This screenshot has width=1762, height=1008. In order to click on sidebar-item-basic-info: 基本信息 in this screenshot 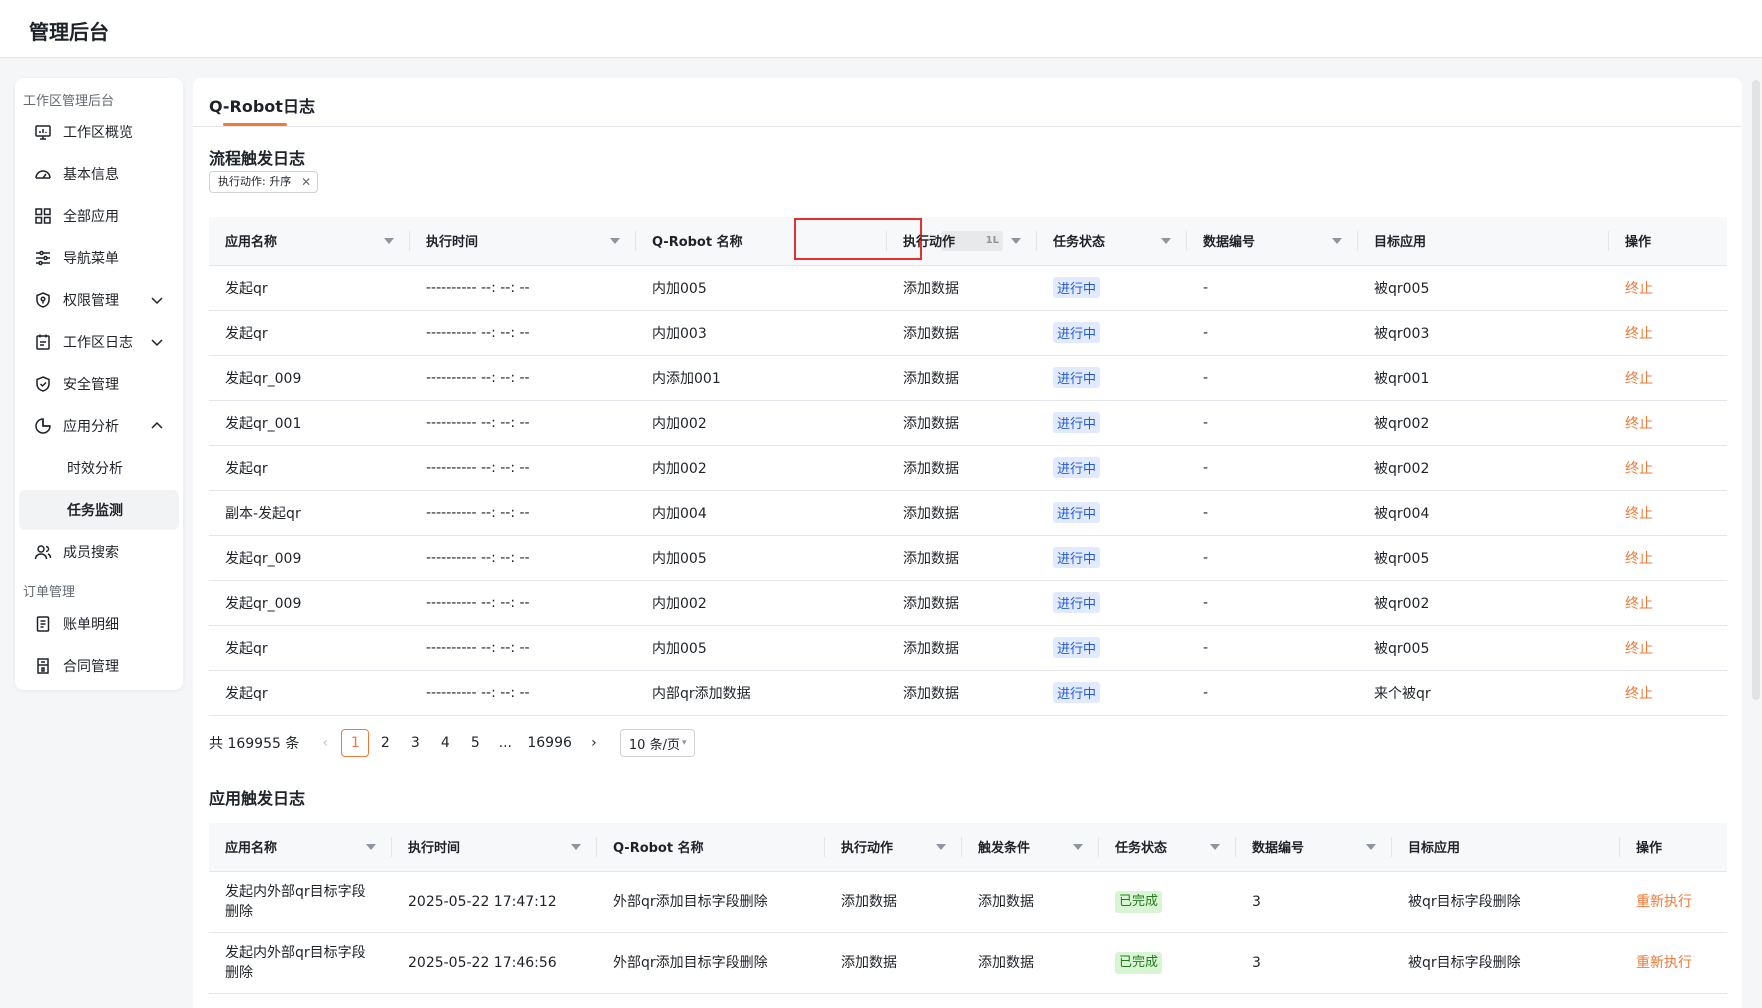, I will do `click(99, 174)`.